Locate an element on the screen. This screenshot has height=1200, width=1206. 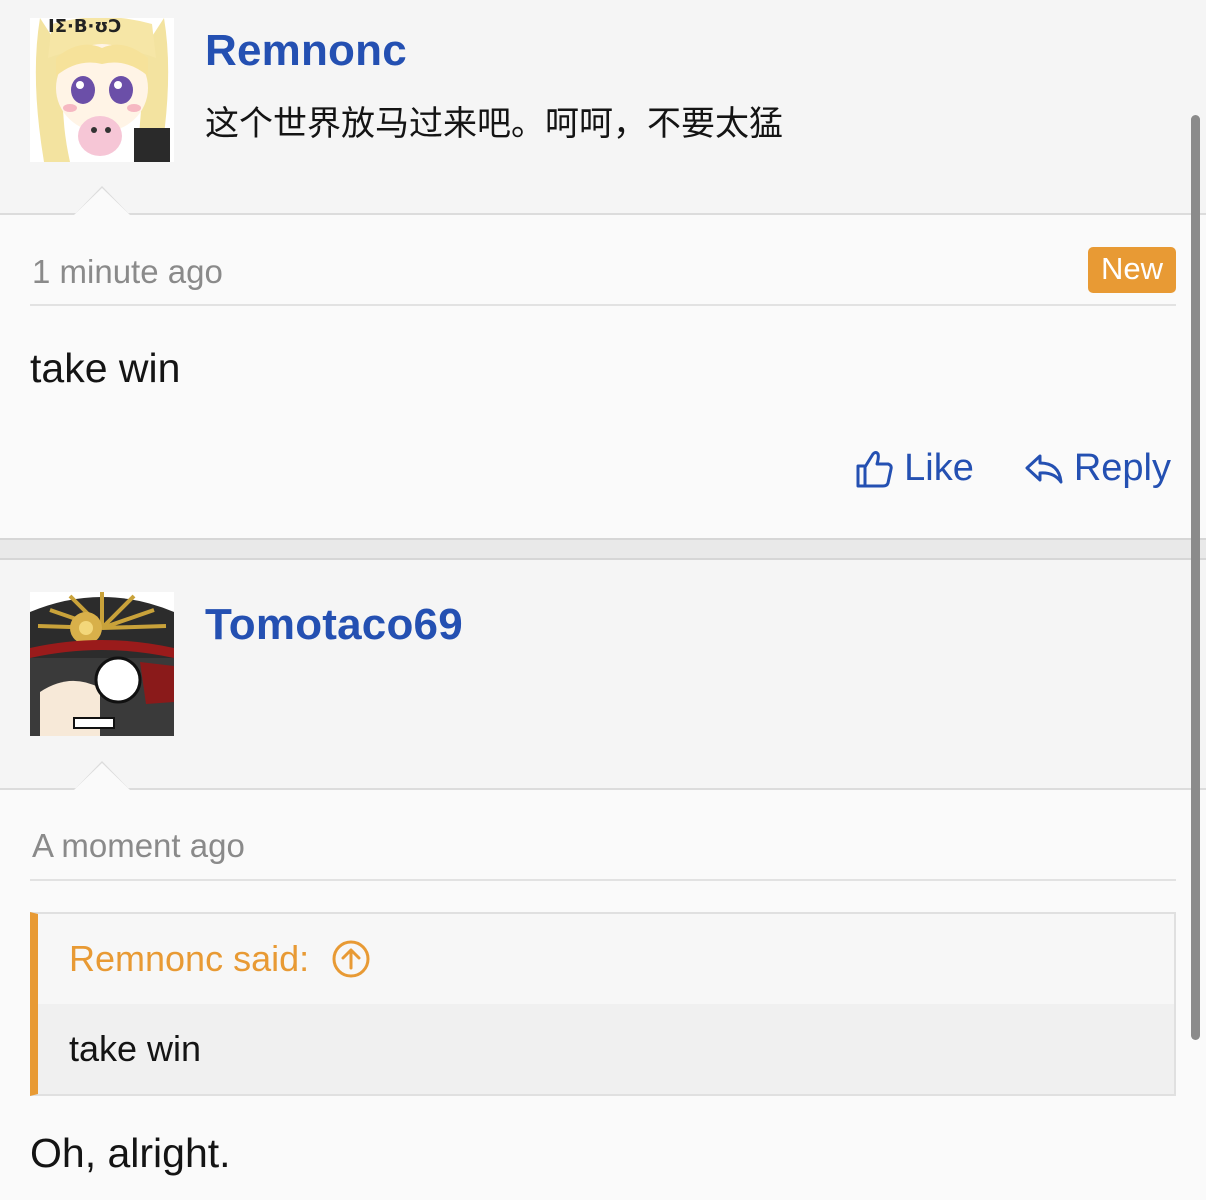
post-message: Oh, alright. is located at coordinates (130, 1153).